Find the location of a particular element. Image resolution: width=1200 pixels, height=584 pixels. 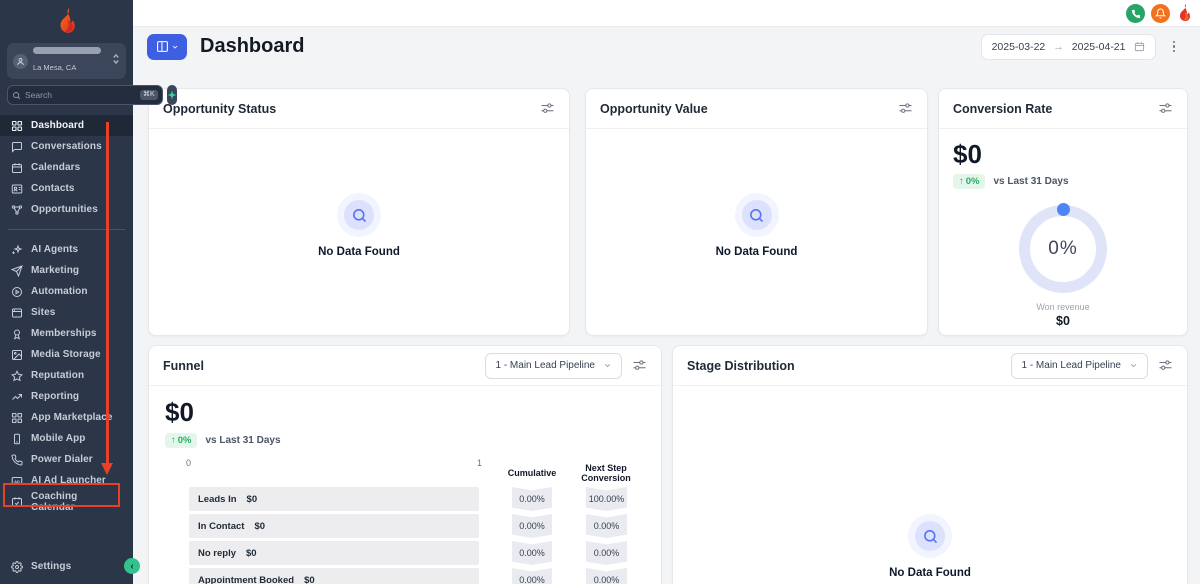

sidebar-item-label: Automation is located at coordinates (59, 291).